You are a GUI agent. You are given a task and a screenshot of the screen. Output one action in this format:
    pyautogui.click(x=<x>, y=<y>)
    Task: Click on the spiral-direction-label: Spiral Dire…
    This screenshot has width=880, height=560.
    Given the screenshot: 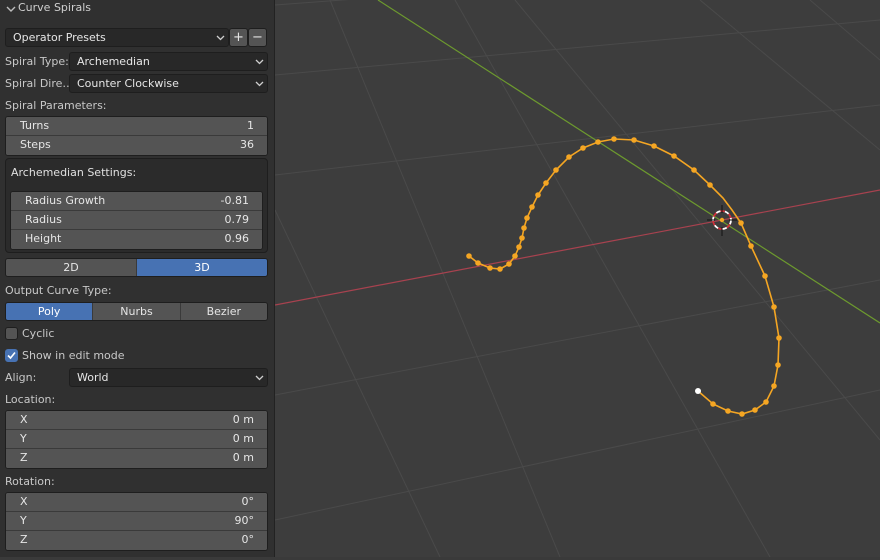 What is the action you would take?
    pyautogui.click(x=39, y=83)
    